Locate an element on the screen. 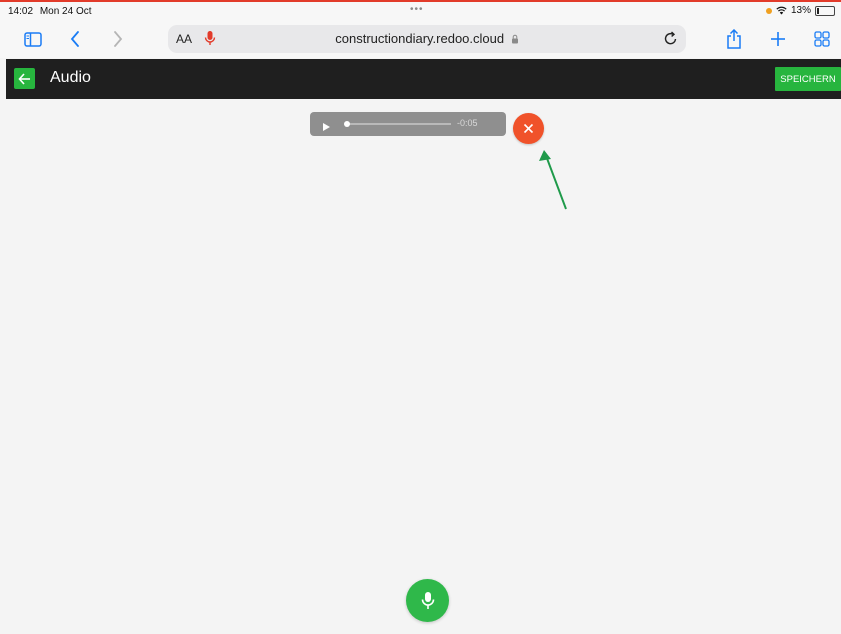  status-date: Mon 24 Oct is located at coordinates (65, 11).